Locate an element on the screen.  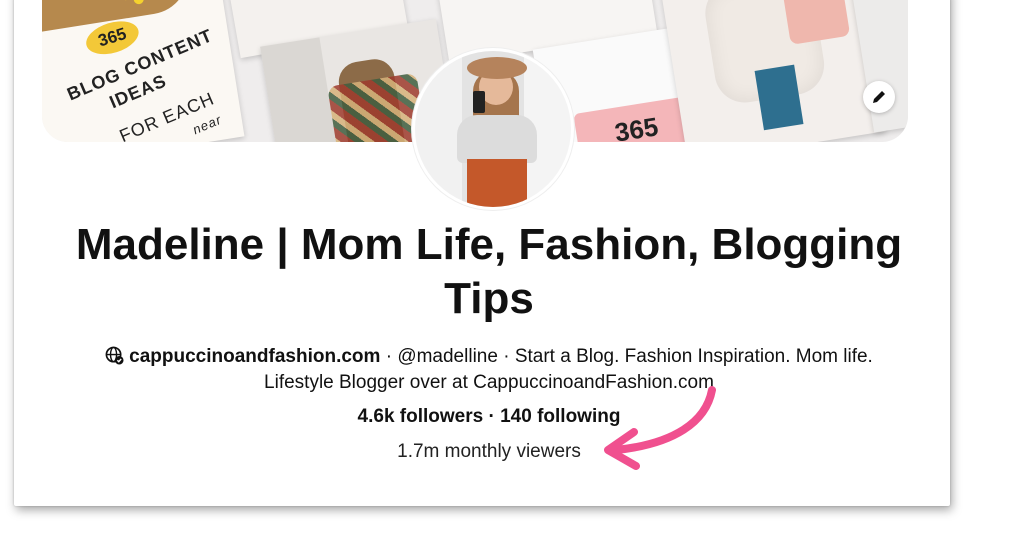
cover-tile-sweater is located at coordinates (772, 71).